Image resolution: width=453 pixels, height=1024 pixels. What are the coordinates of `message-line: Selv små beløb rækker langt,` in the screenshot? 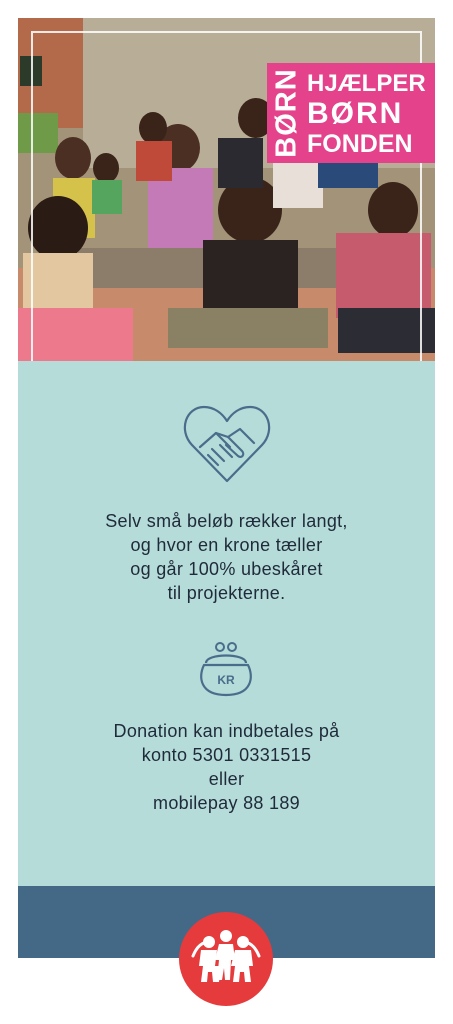 It's located at (226, 521).